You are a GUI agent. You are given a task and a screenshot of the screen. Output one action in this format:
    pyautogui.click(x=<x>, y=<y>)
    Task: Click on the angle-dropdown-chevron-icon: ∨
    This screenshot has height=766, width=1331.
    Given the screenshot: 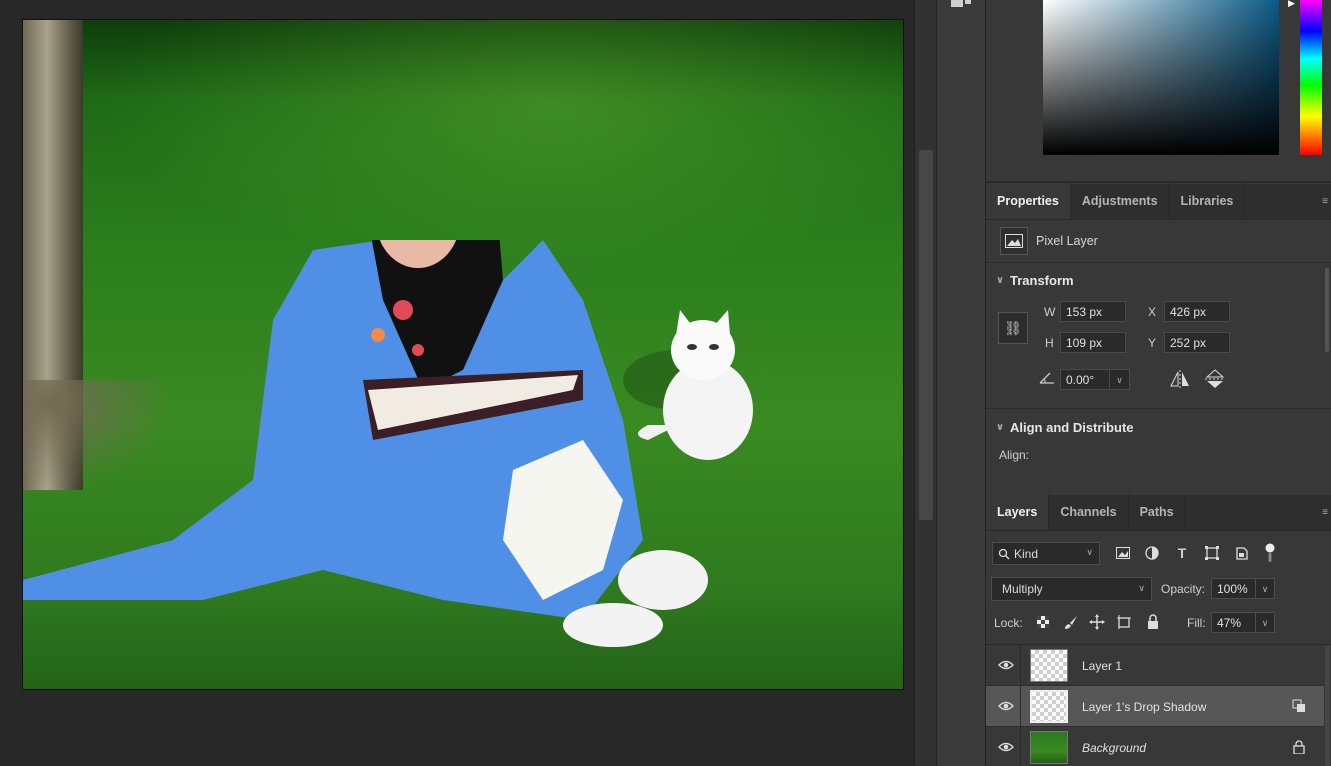 What is the action you would take?
    pyautogui.click(x=1120, y=379)
    